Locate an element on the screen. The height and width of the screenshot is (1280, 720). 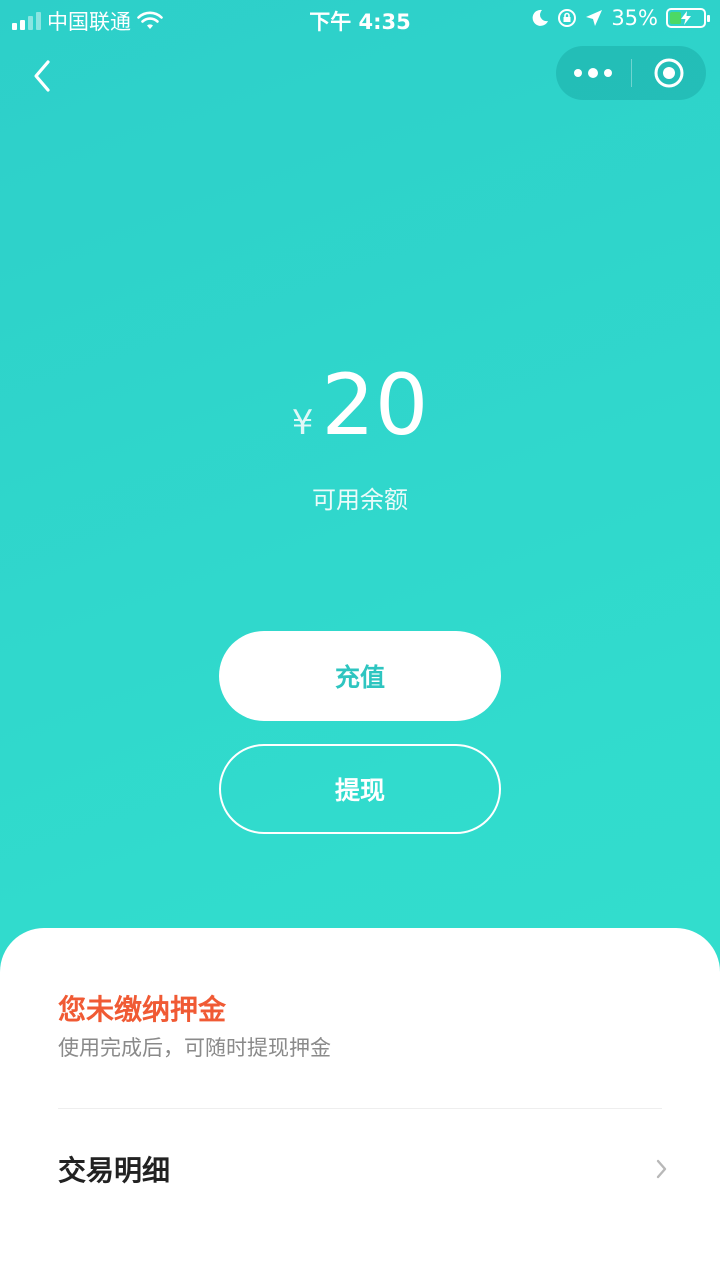
miniprogram-capsule is located at coordinates (631, 73).